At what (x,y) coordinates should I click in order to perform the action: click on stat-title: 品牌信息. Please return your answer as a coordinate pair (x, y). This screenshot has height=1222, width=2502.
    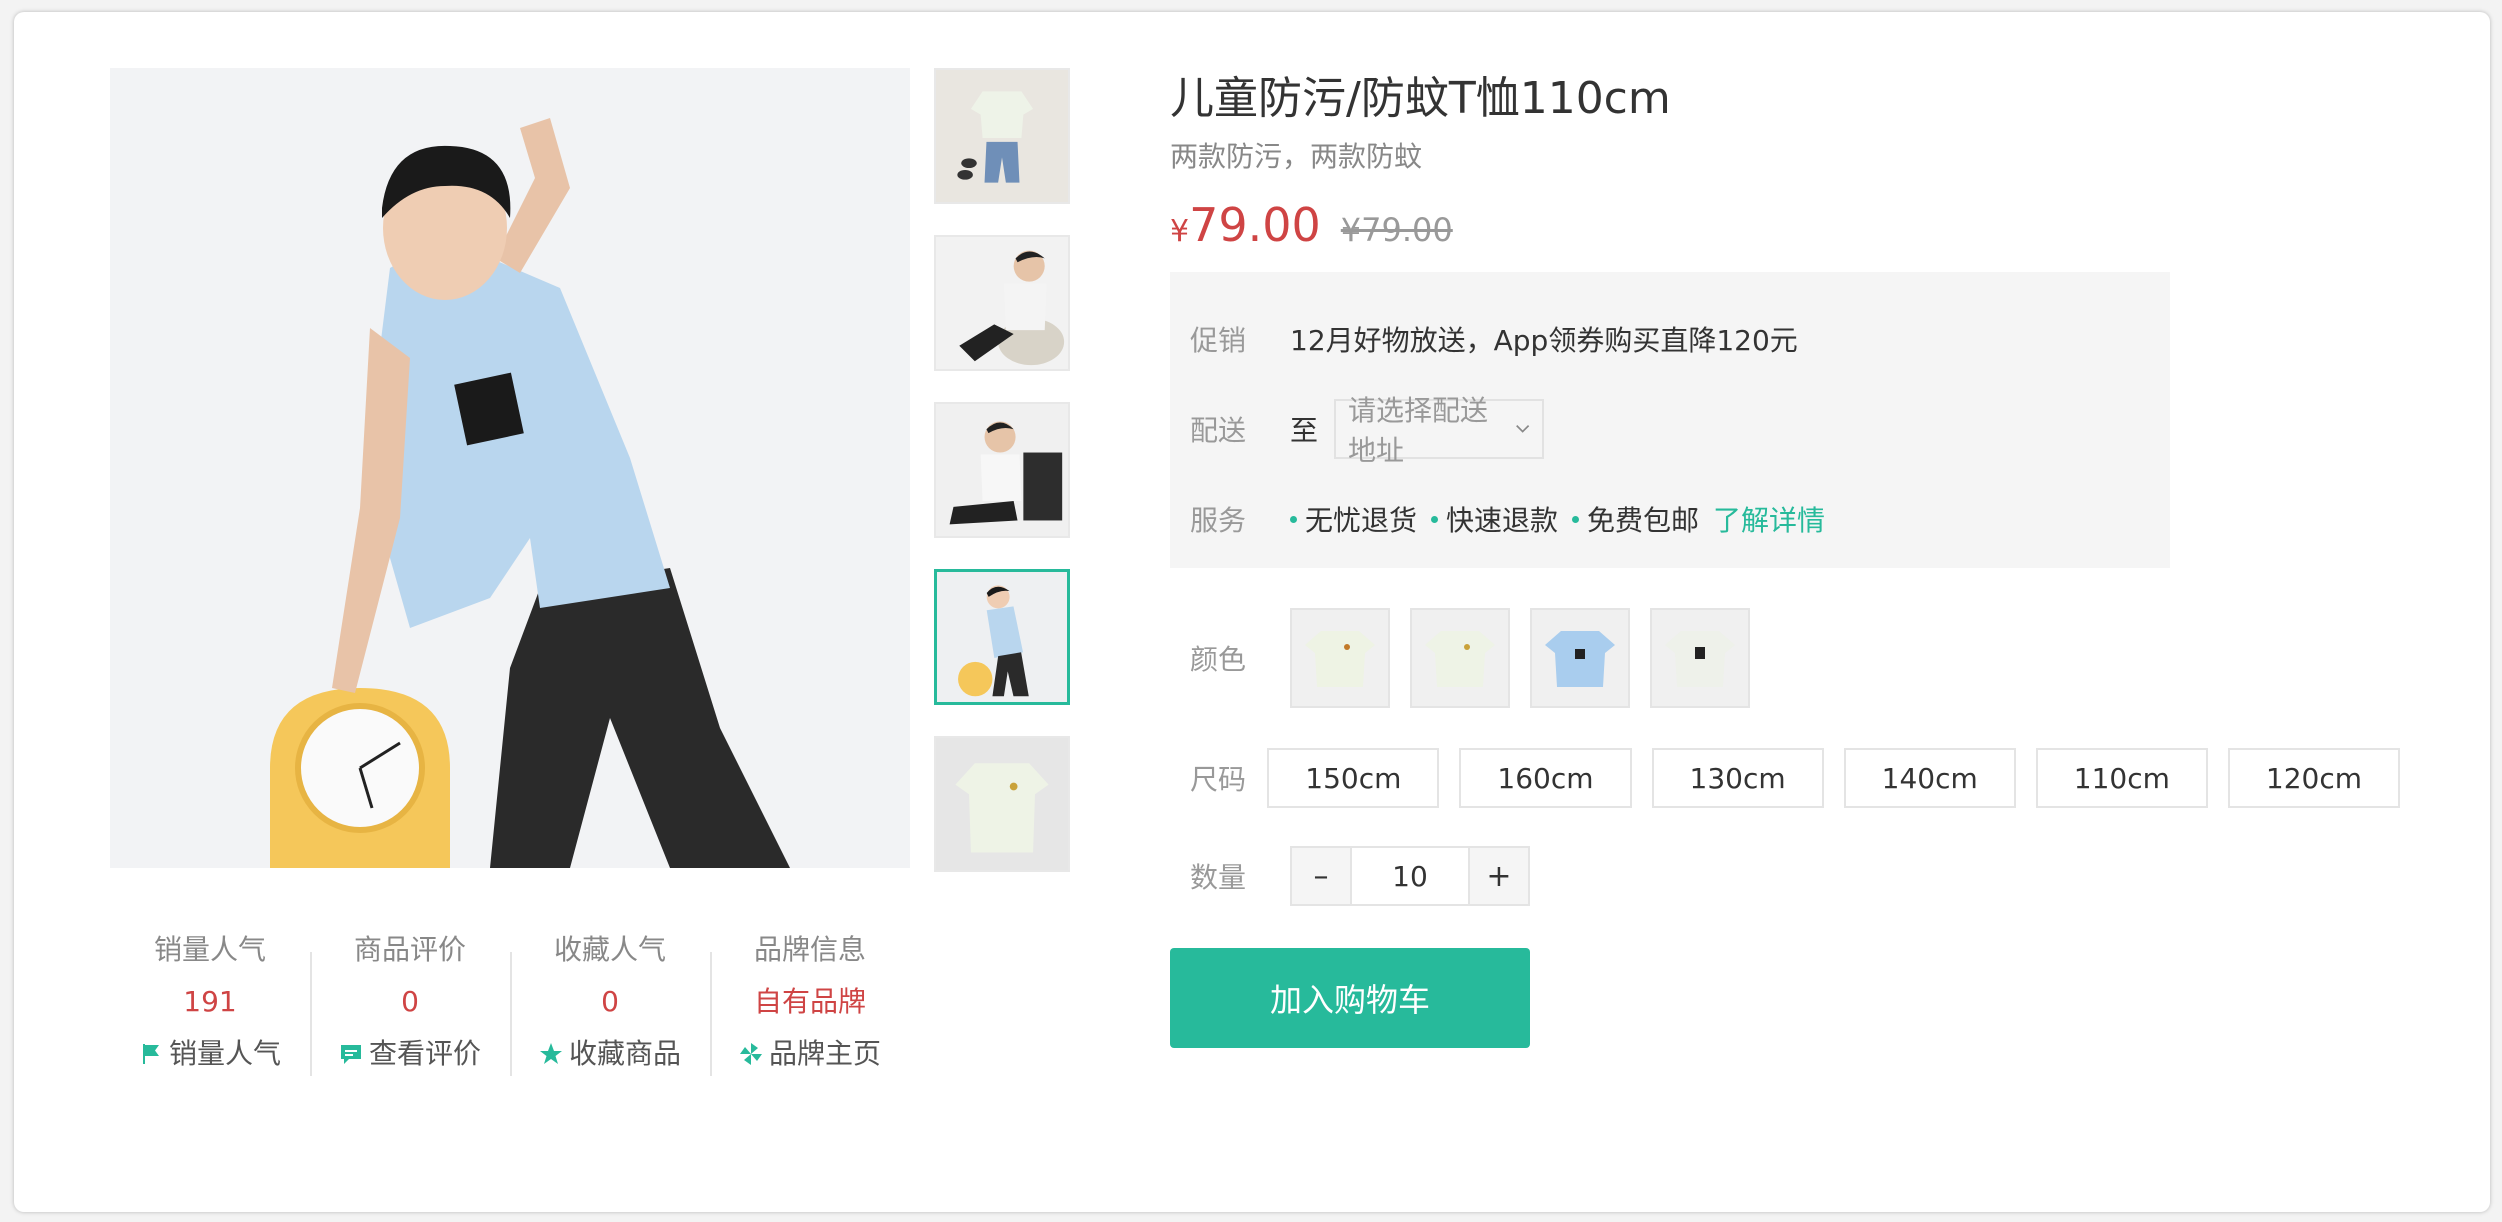
    Looking at the image, I should click on (809, 949).